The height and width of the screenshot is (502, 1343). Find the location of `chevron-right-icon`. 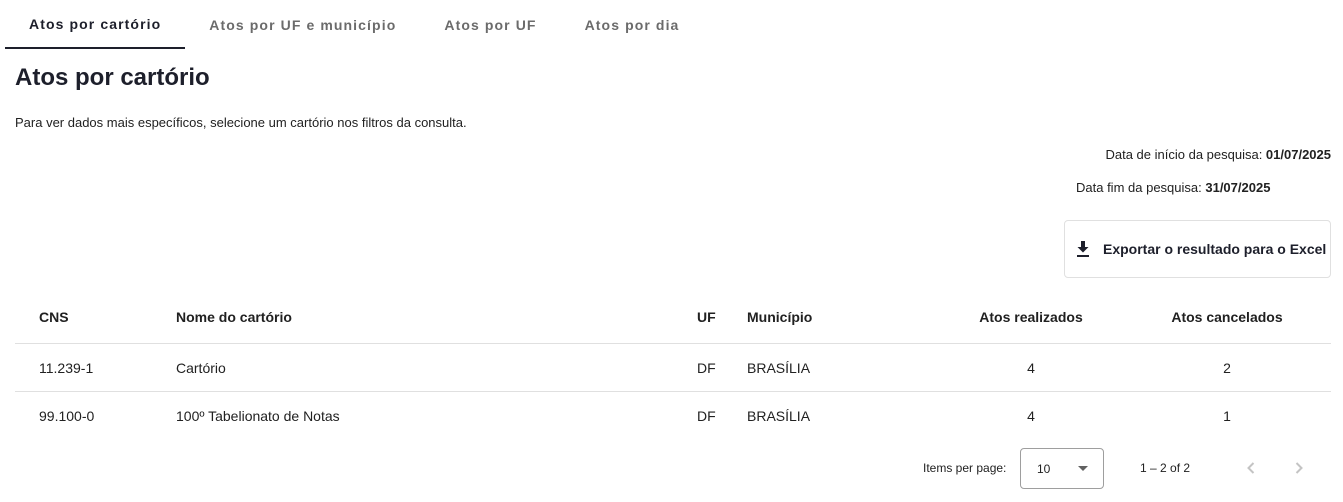

chevron-right-icon is located at coordinates (1299, 468).